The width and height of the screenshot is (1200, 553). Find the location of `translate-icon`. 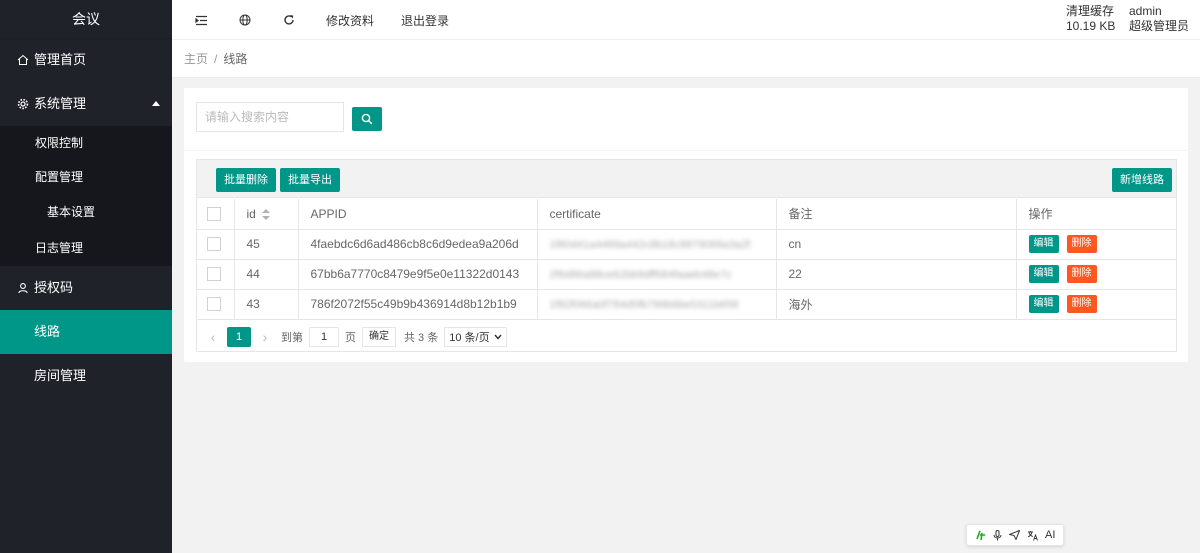

translate-icon is located at coordinates (1032, 535).